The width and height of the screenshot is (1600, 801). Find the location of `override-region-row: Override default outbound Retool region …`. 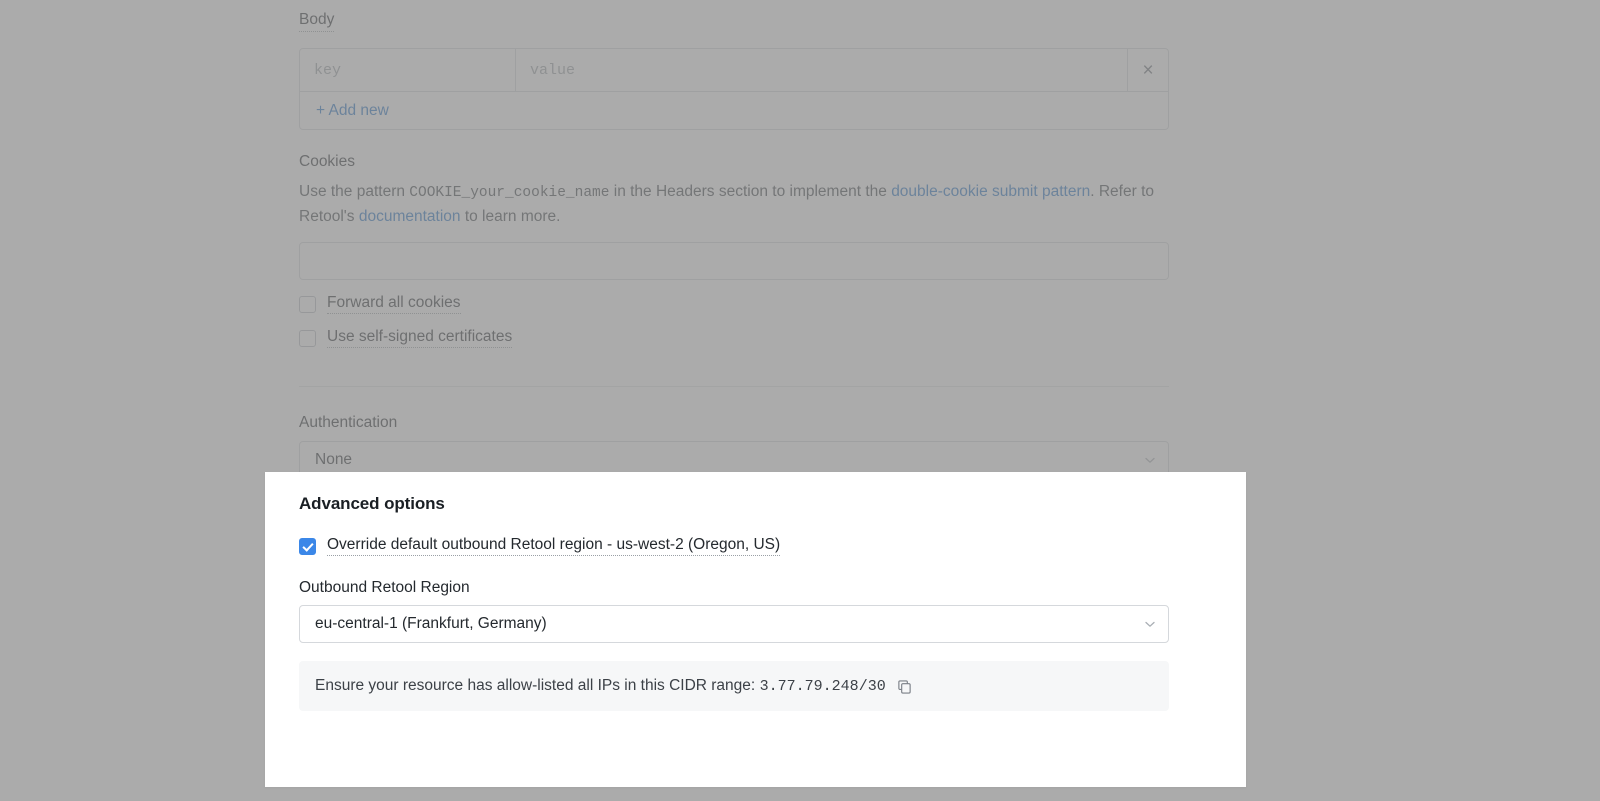

override-region-row: Override default outbound Retool region … is located at coordinates (734, 546).